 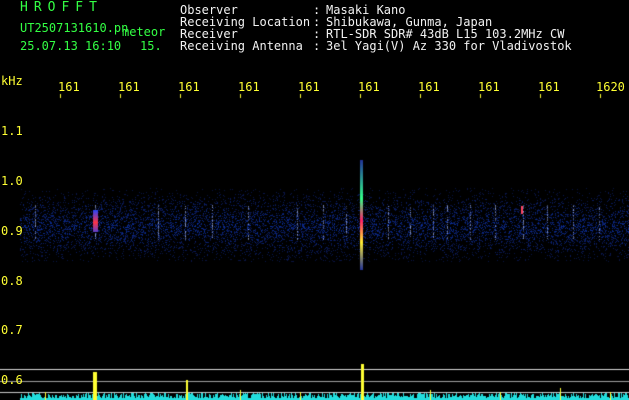 I want to click on antenna-label: Receiving Antenna, so click(x=241, y=46).